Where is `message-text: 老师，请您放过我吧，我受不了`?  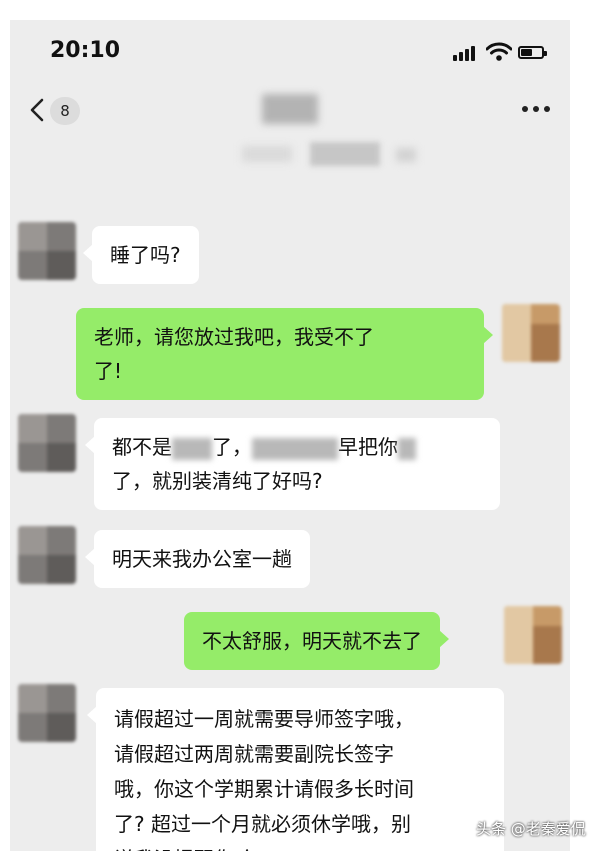
message-text: 老师，请您放过我吧，我受不了 is located at coordinates (234, 337).